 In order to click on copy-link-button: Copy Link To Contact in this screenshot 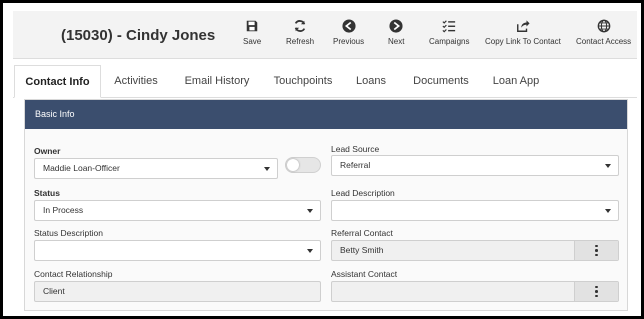, I will do `click(523, 32)`.